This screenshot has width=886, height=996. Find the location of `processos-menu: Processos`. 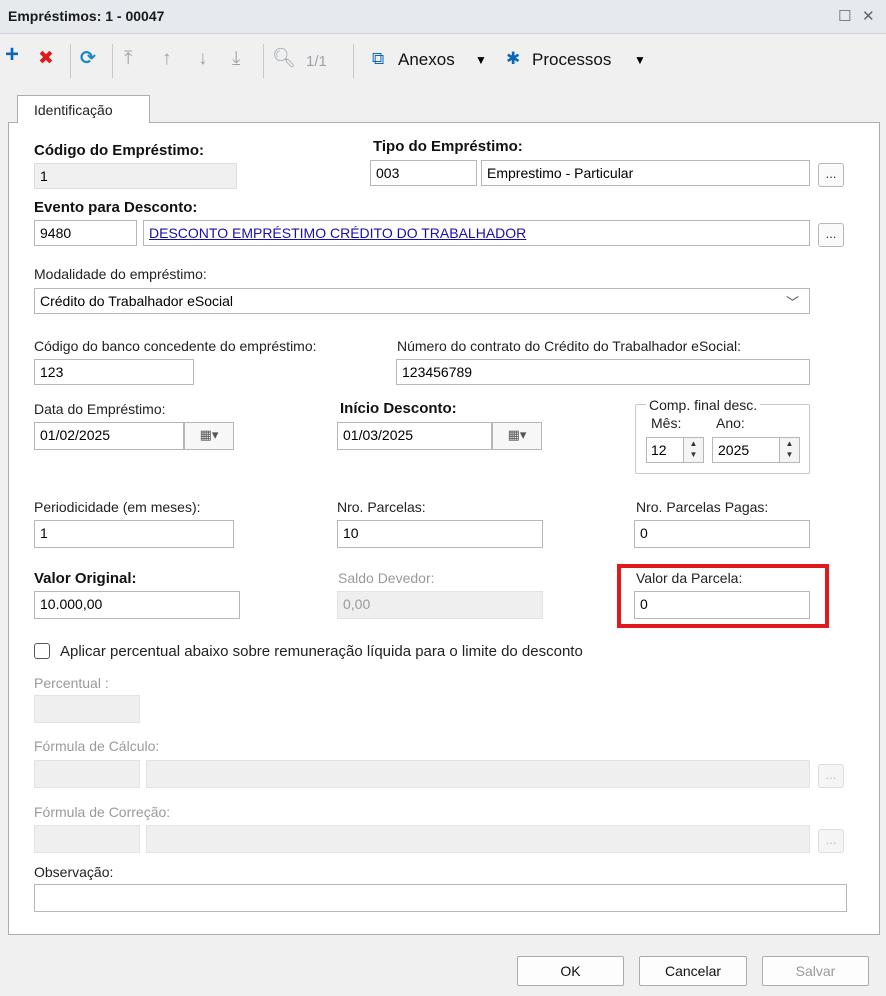

processos-menu: Processos is located at coordinates (571, 60).